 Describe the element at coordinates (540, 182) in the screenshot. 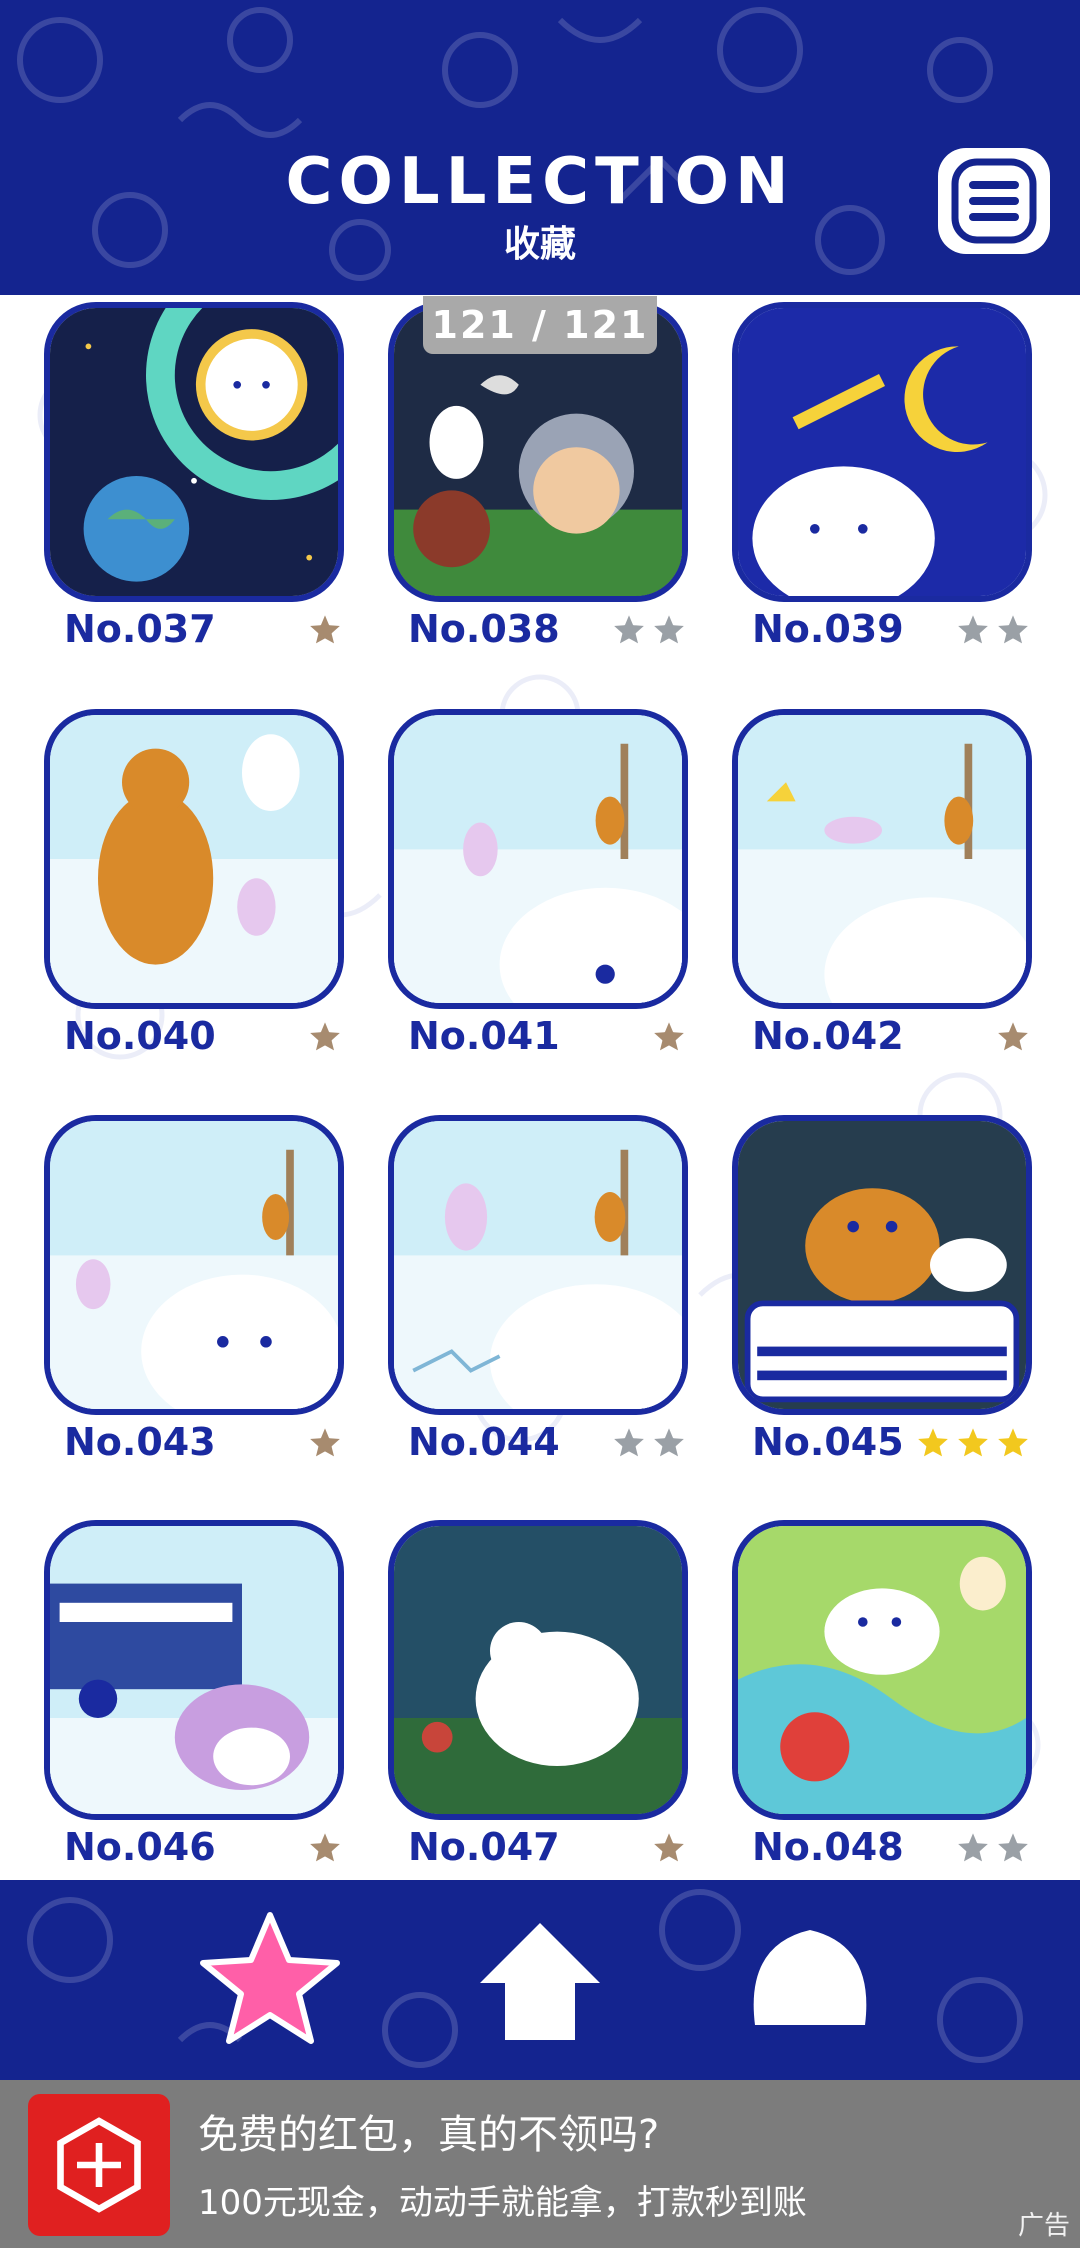

I see `page-title: COLLECTION` at that location.